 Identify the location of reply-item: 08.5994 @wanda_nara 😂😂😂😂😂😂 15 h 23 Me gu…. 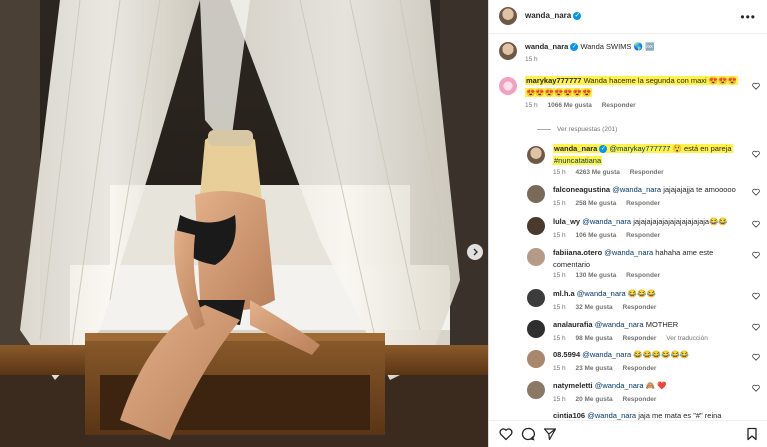
(628, 363).